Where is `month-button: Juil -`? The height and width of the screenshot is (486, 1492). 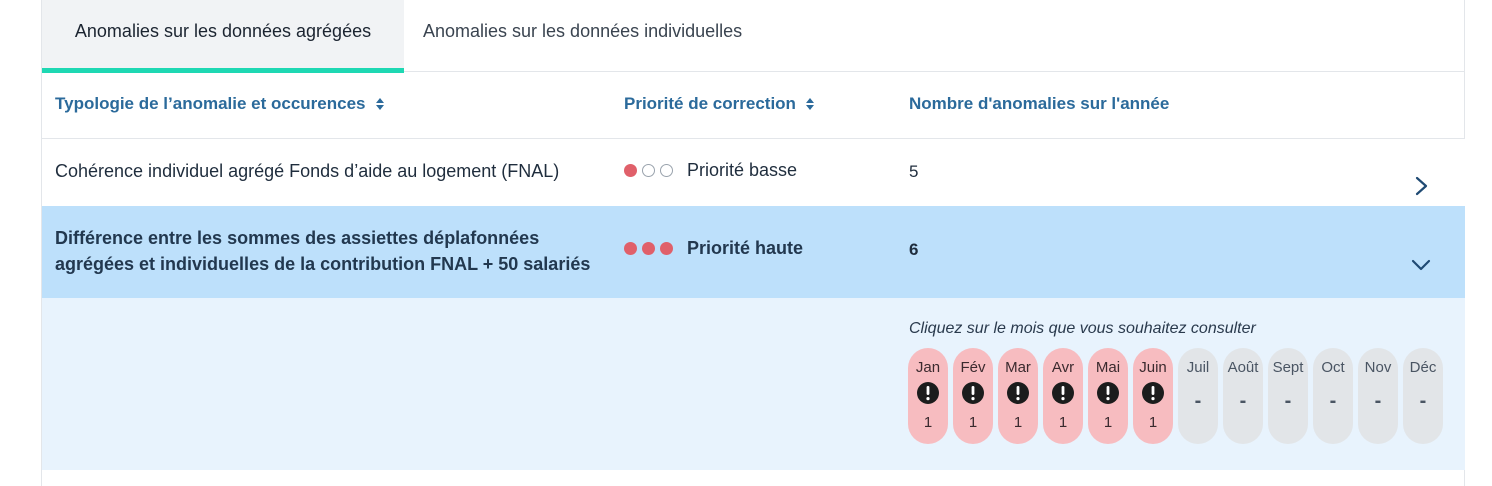 month-button: Juil - is located at coordinates (1198, 396).